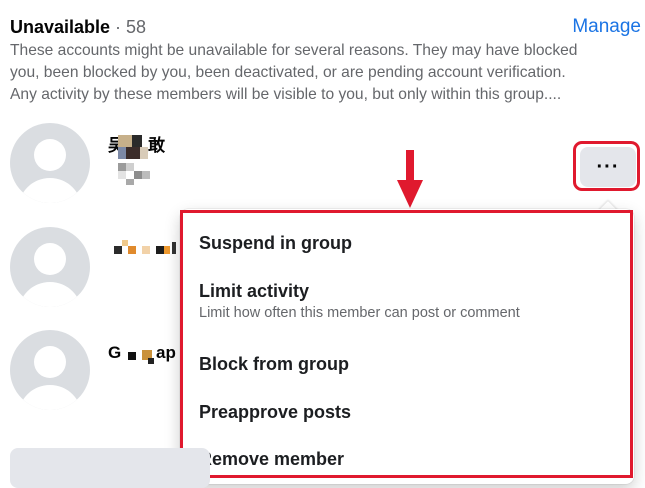 The width and height of the screenshot is (645, 488). Describe the element at coordinates (60, 27) in the screenshot. I see `section-title: Unavailable` at that location.